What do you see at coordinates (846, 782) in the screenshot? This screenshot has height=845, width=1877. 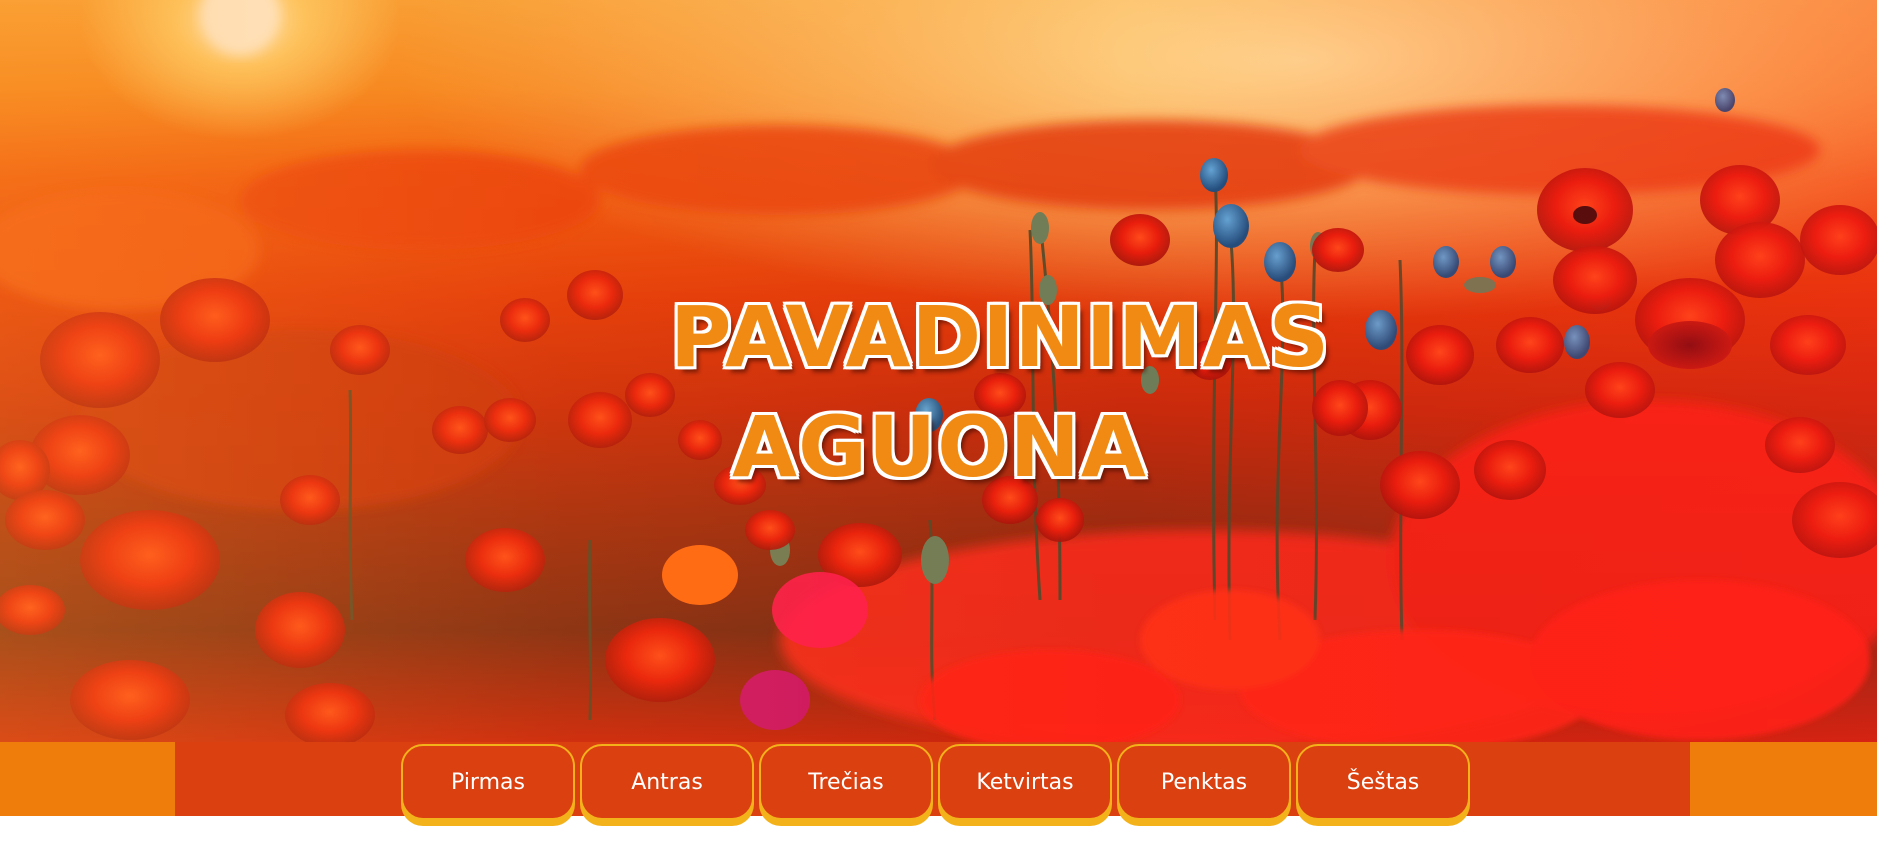 I see `nav-item-trecias: Trečias` at bounding box center [846, 782].